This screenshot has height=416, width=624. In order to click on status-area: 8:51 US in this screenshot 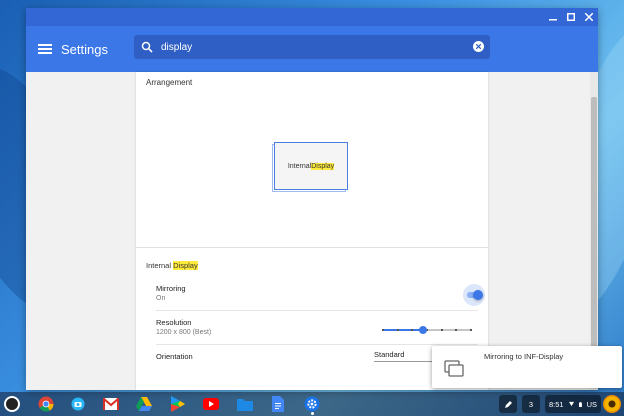, I will do `click(573, 404)`.